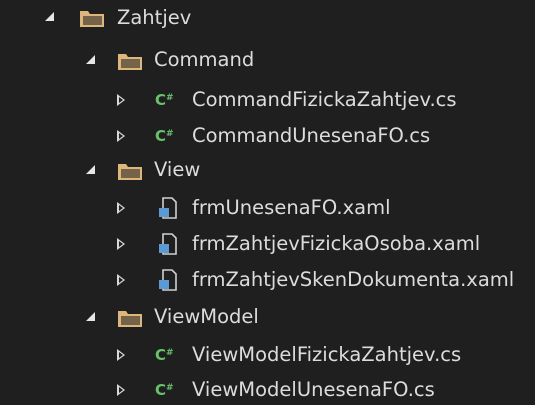 The image size is (540, 405). What do you see at coordinates (154, 17) in the screenshot?
I see `tree-item-label: Zahtjev` at bounding box center [154, 17].